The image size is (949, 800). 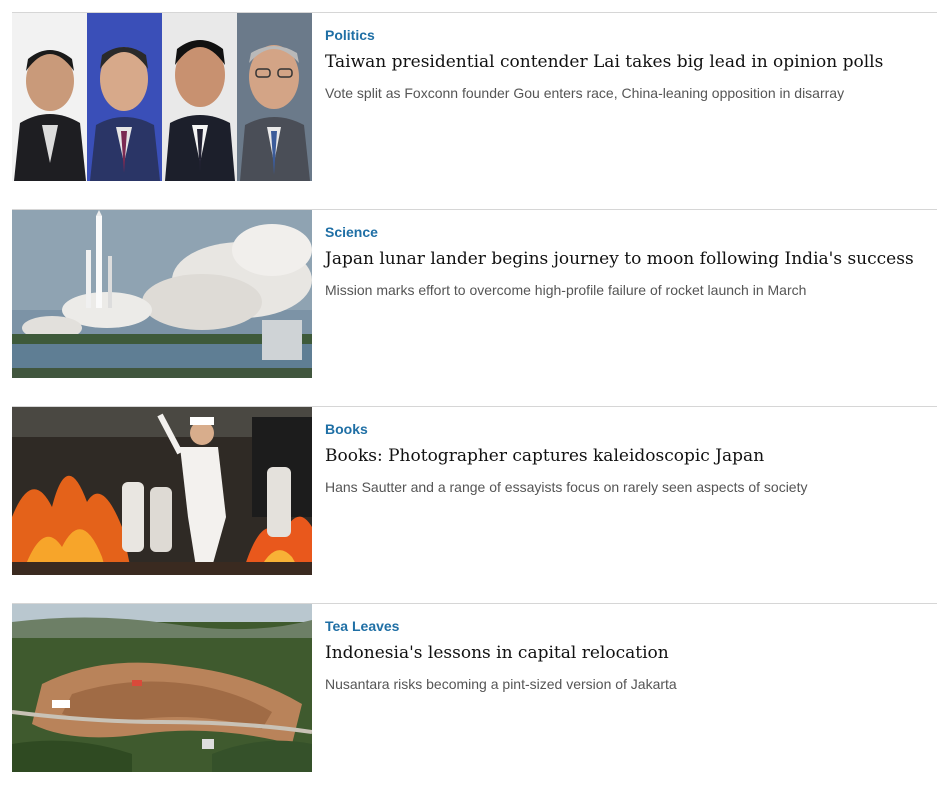 I want to click on category-label: Politics, so click(x=631, y=35).